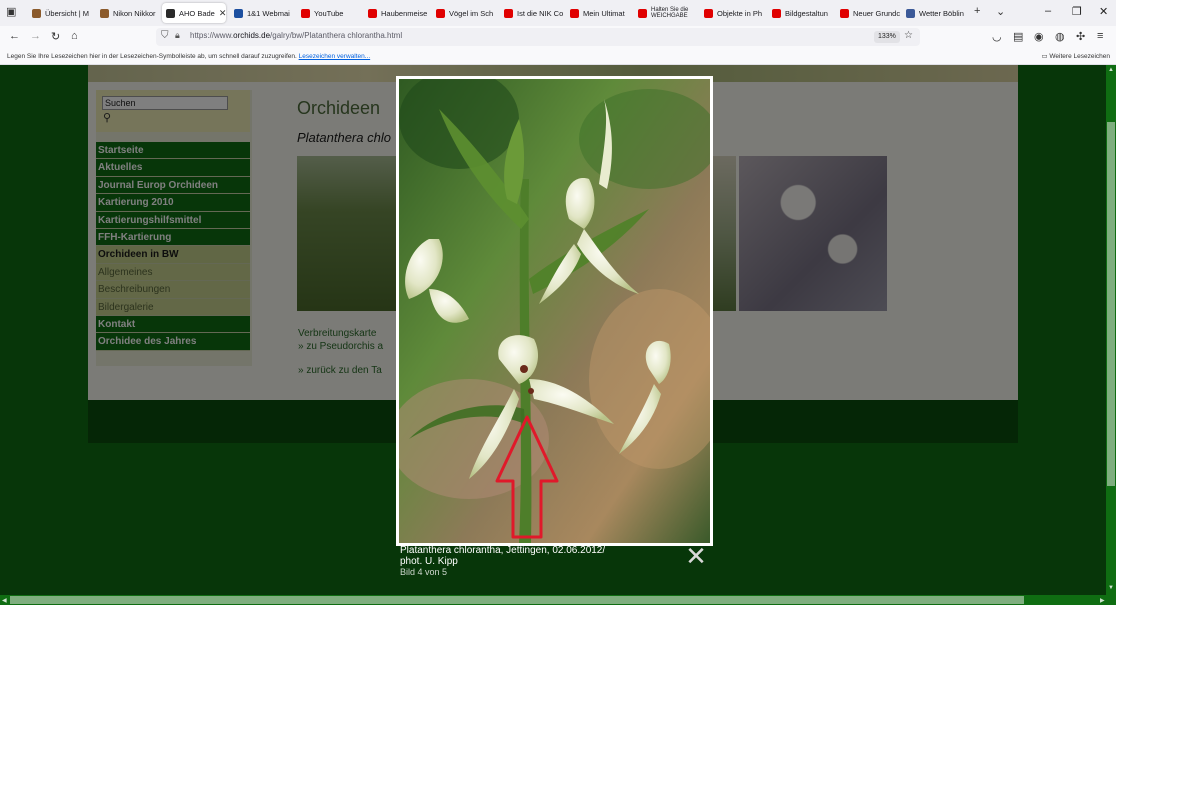 The height and width of the screenshot is (800, 1200). I want to click on shield-icon: ⛉, so click(165, 35).